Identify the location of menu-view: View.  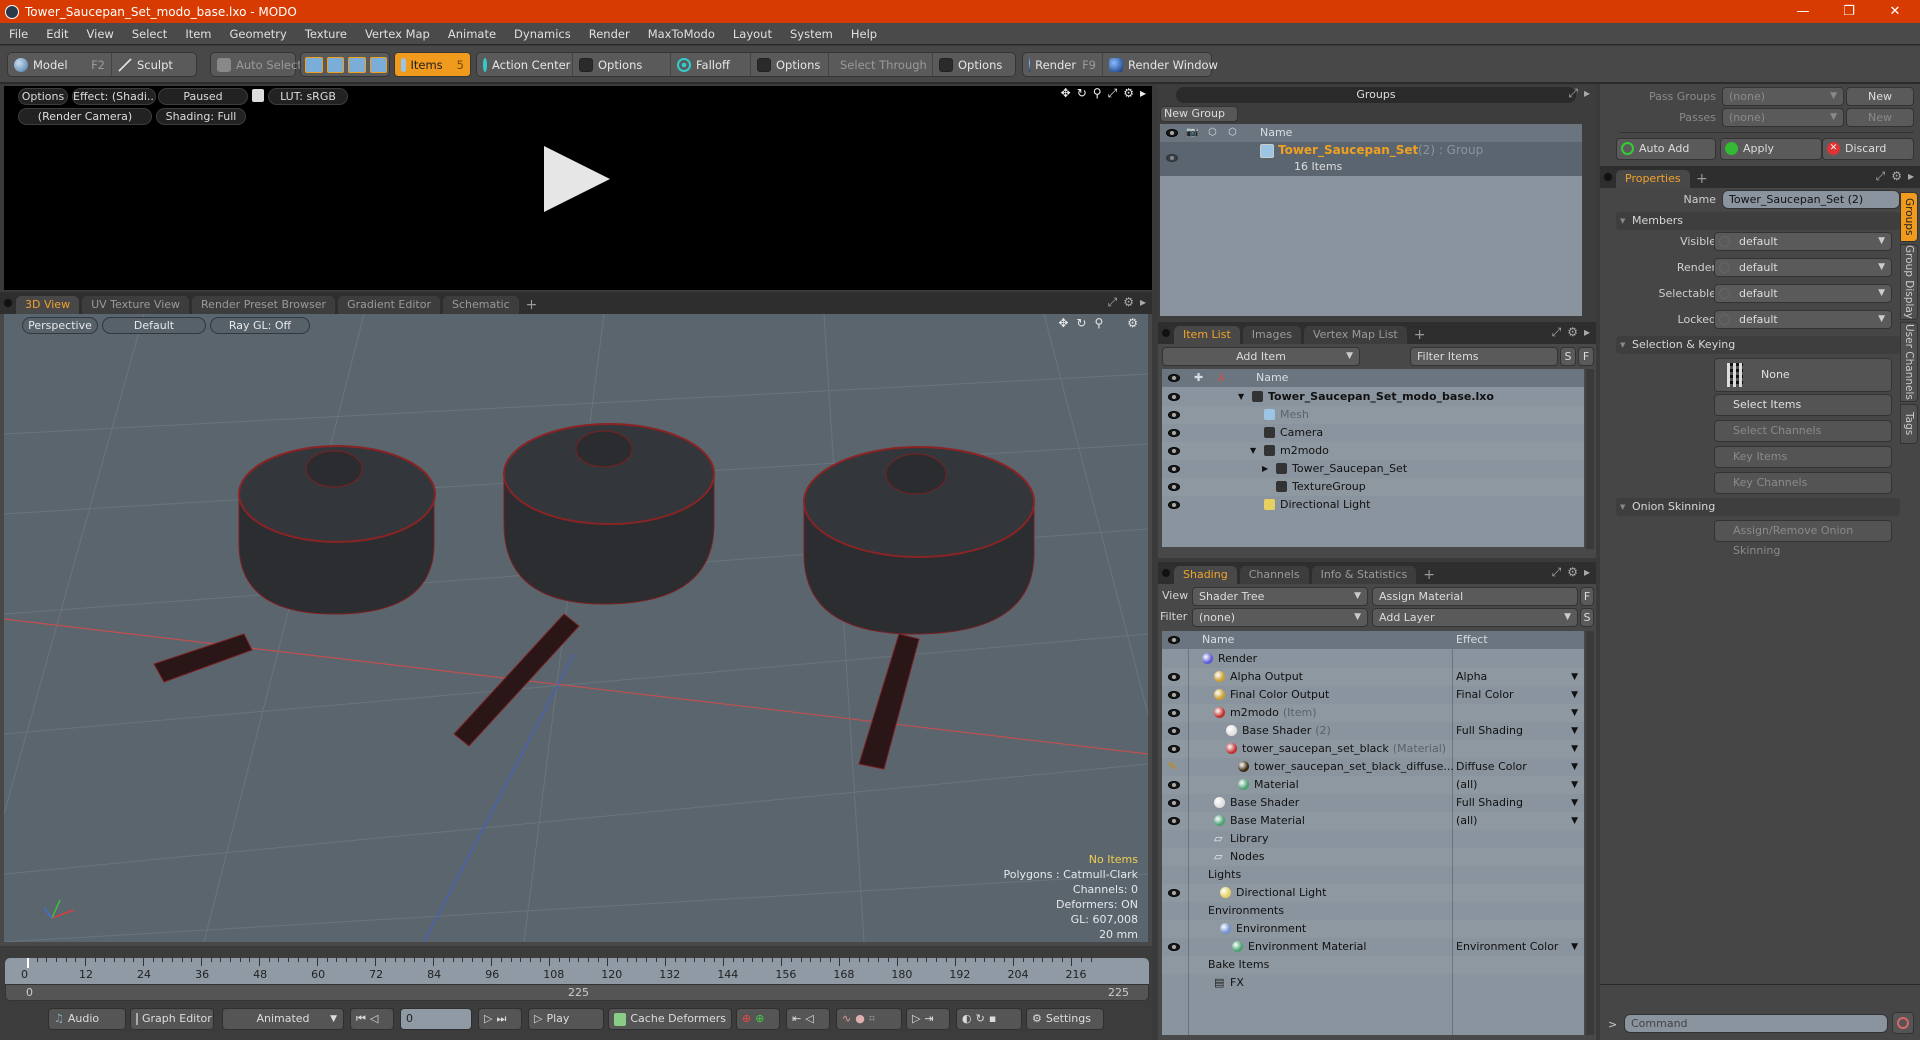
(100, 34).